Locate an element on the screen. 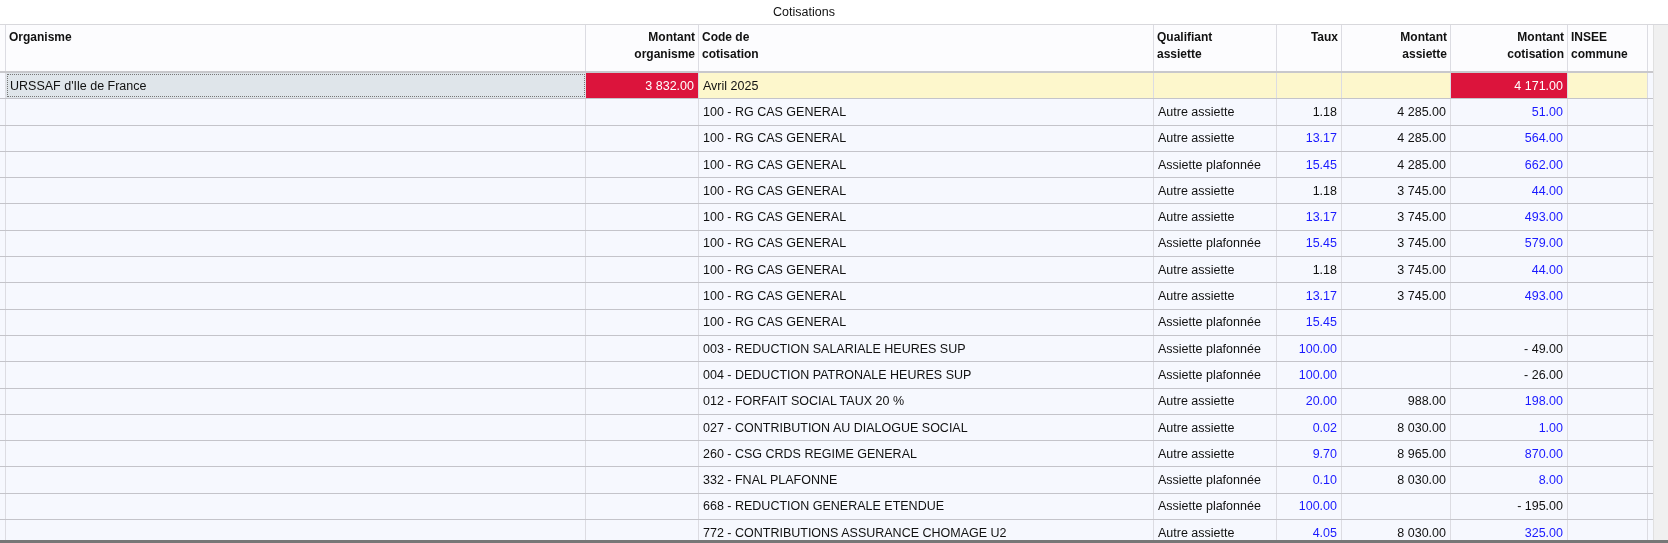 This screenshot has width=1668, height=543. table-cell: 988.00 is located at coordinates (1396, 401).